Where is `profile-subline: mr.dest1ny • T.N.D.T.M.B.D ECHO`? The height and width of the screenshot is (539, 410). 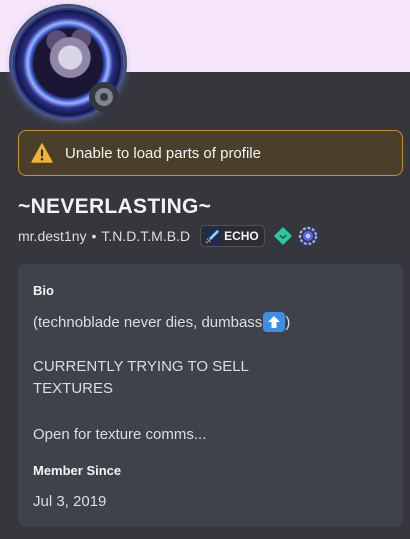
profile-subline: mr.dest1ny • T.N.D.T.M.B.D ECHO is located at coordinates (168, 236).